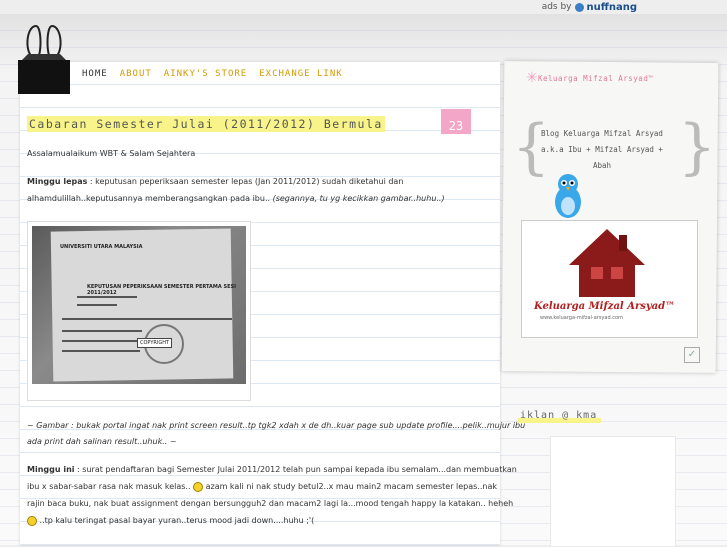 Image resolution: width=727 pixels, height=547 pixels. What do you see at coordinates (532, 78) in the screenshot?
I see `pink-star-icon: ✳` at bounding box center [532, 78].